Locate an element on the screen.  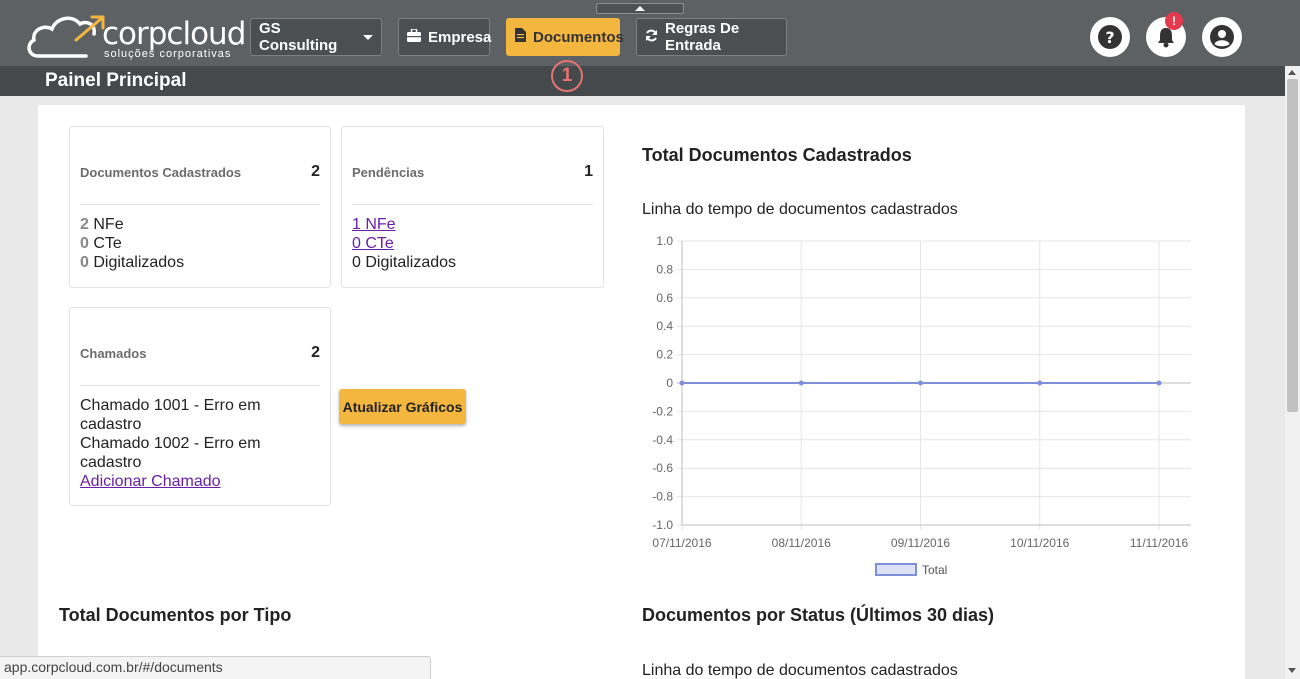
briefcase-icon is located at coordinates (414, 36).